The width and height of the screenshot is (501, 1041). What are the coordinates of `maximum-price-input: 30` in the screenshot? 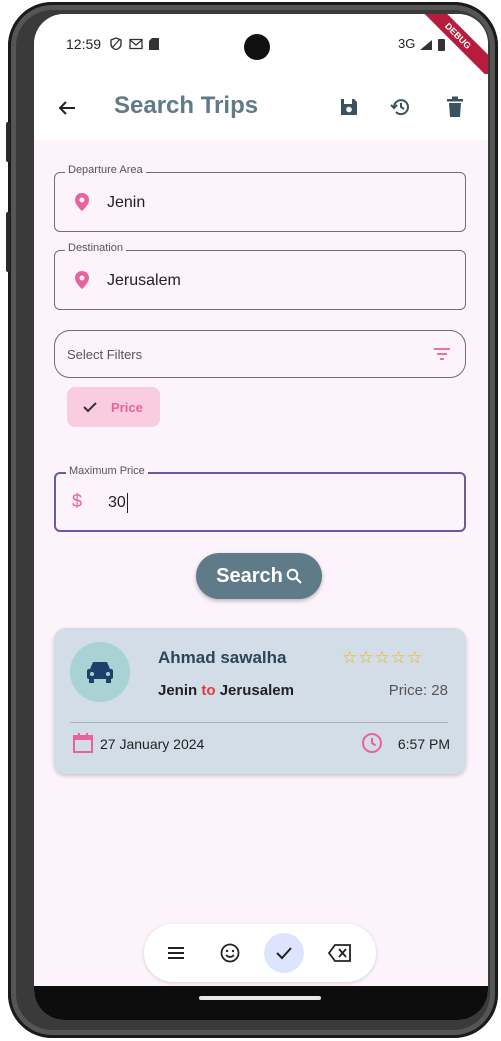 It's located at (118, 503).